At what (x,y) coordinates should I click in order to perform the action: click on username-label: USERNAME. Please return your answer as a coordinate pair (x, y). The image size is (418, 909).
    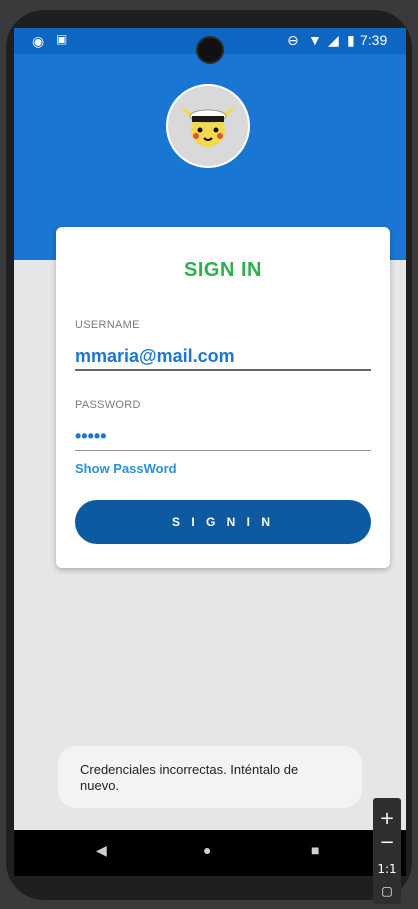
    Looking at the image, I should click on (107, 325).